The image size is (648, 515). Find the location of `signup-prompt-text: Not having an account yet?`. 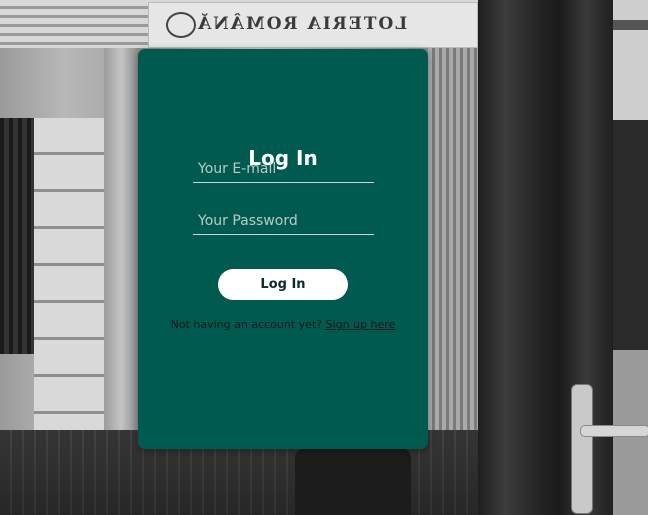

signup-prompt-text: Not having an account yet? is located at coordinates (246, 324).